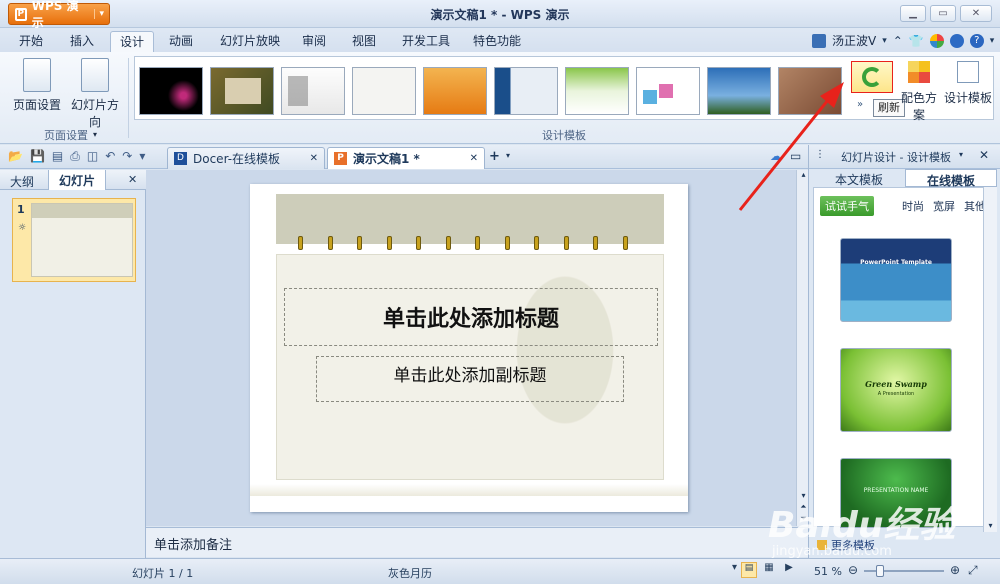  Describe the element at coordinates (913, 206) in the screenshot. I see `filter-fashion: 时尚` at that location.